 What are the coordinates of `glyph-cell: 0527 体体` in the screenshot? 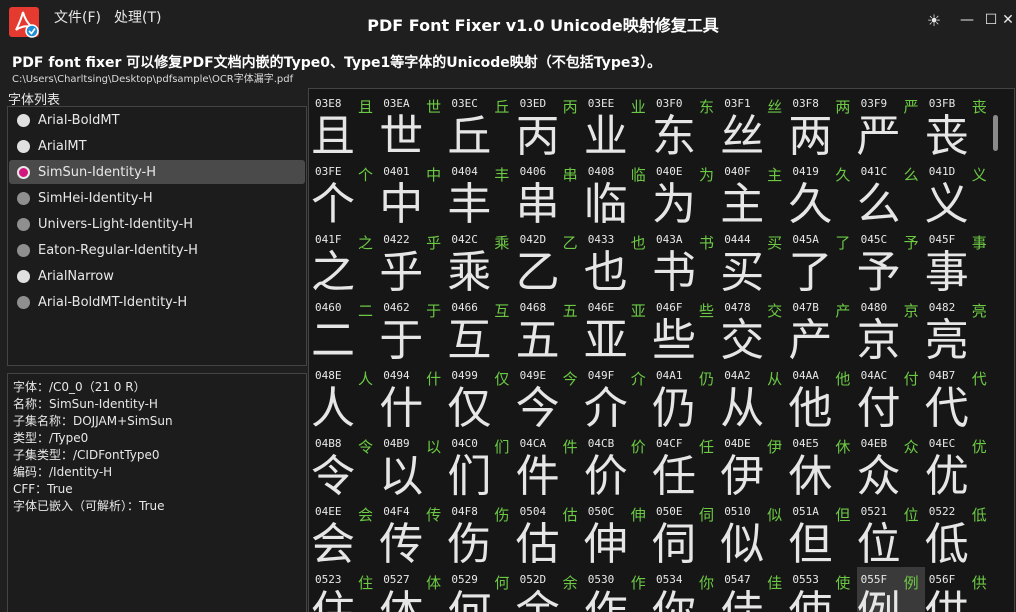 It's located at (413, 589).